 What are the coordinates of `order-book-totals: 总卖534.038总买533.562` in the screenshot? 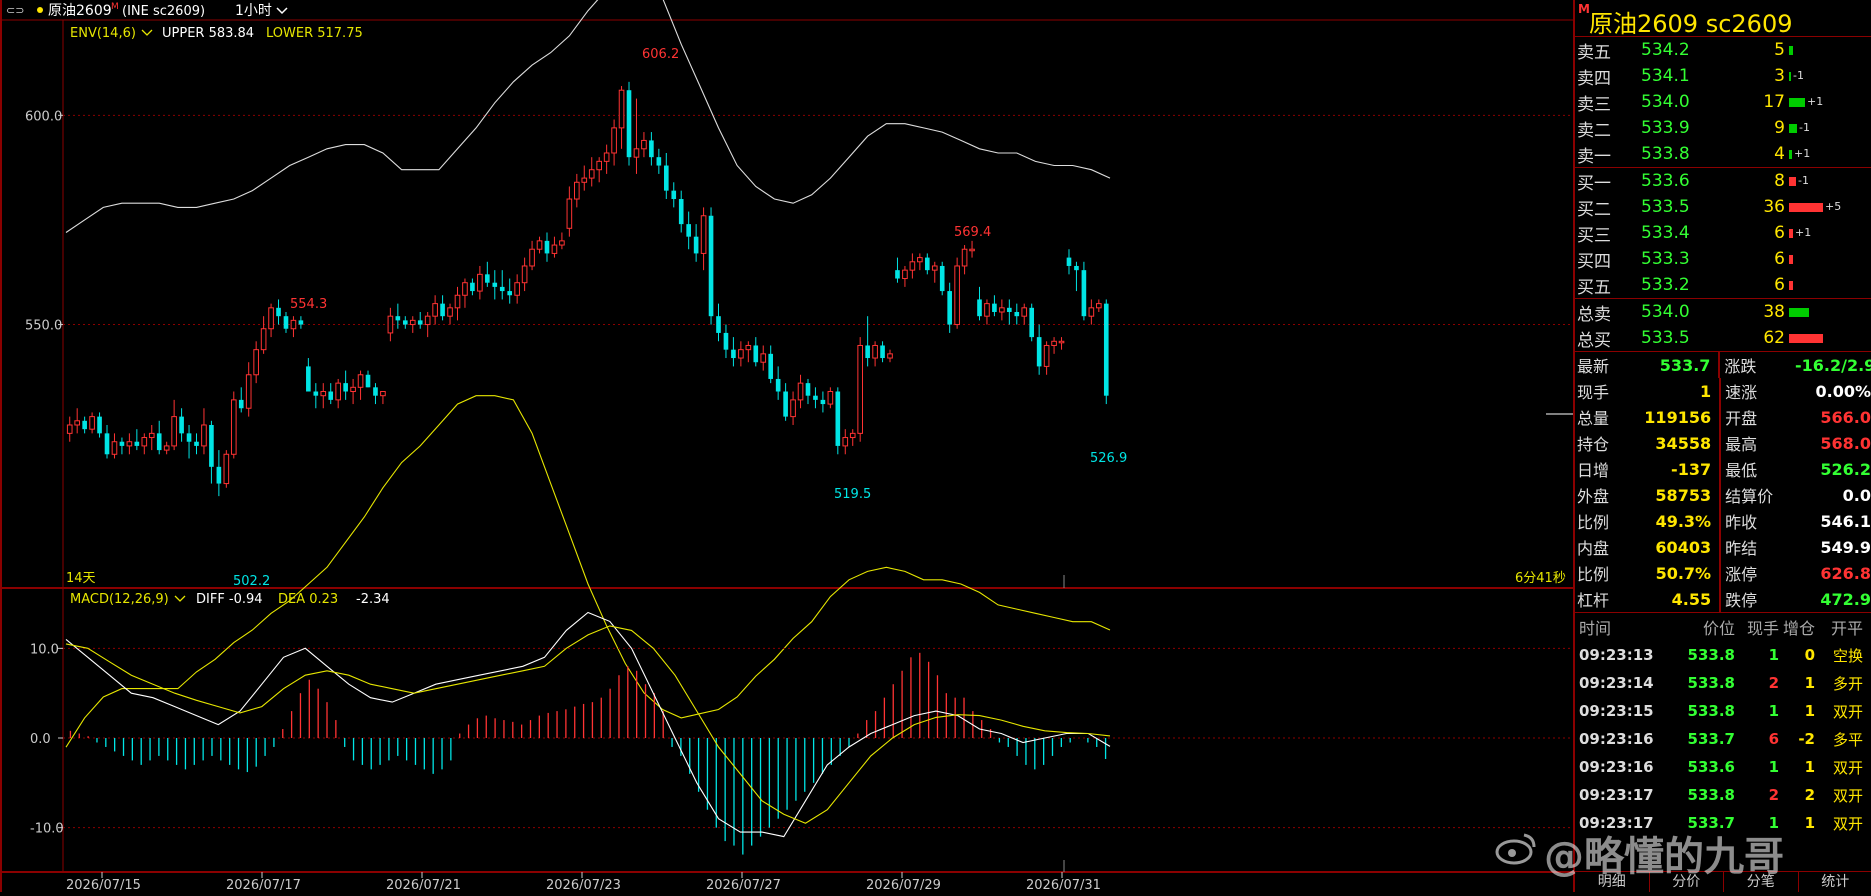 It's located at (1723, 325).